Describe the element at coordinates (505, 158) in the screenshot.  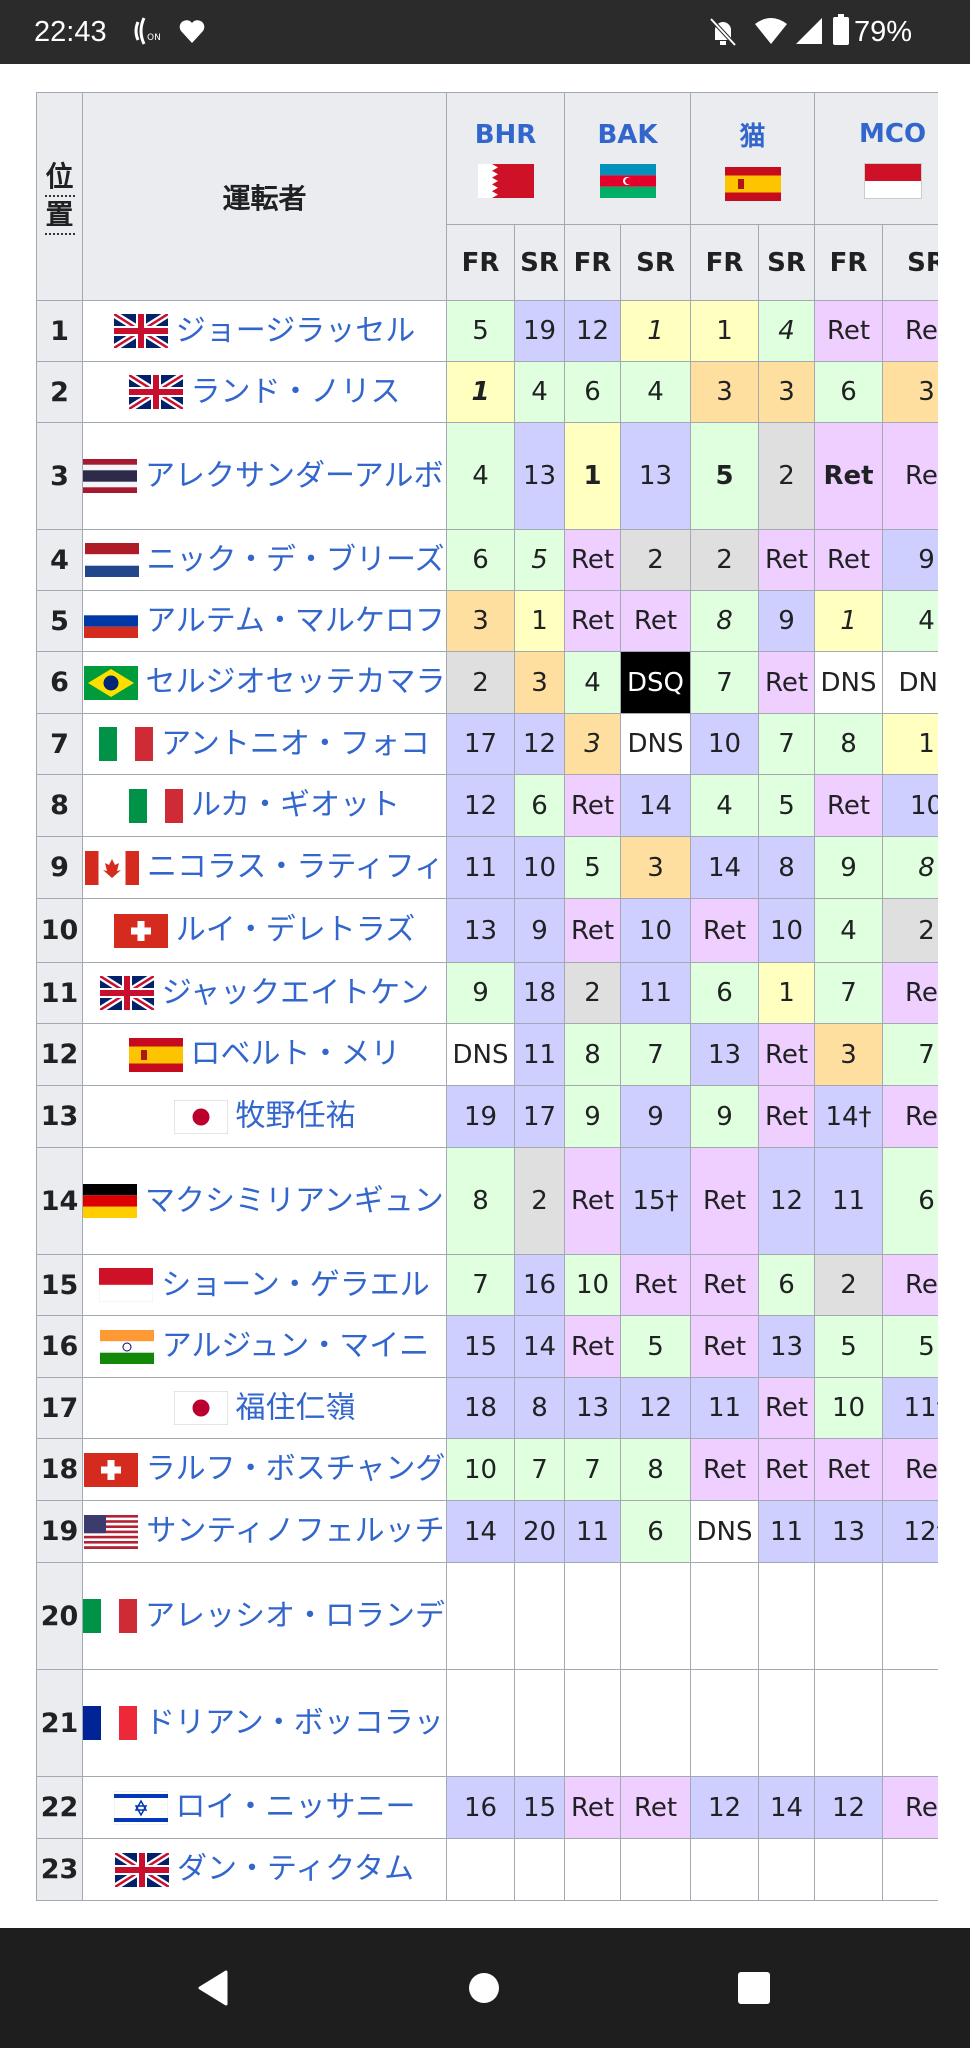
I see `round-header-bhr: BHR` at that location.